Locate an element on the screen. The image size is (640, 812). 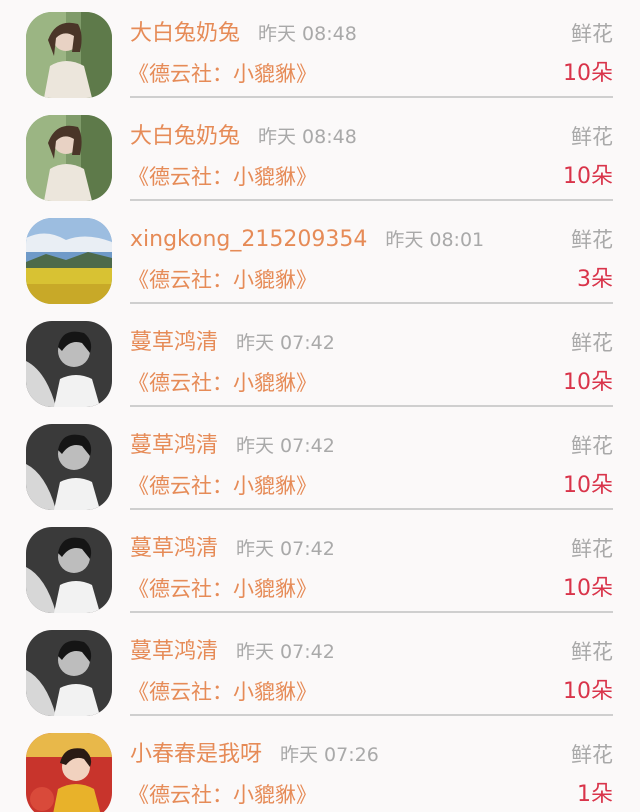
gift-count: 3朵 is located at coordinates (595, 279).